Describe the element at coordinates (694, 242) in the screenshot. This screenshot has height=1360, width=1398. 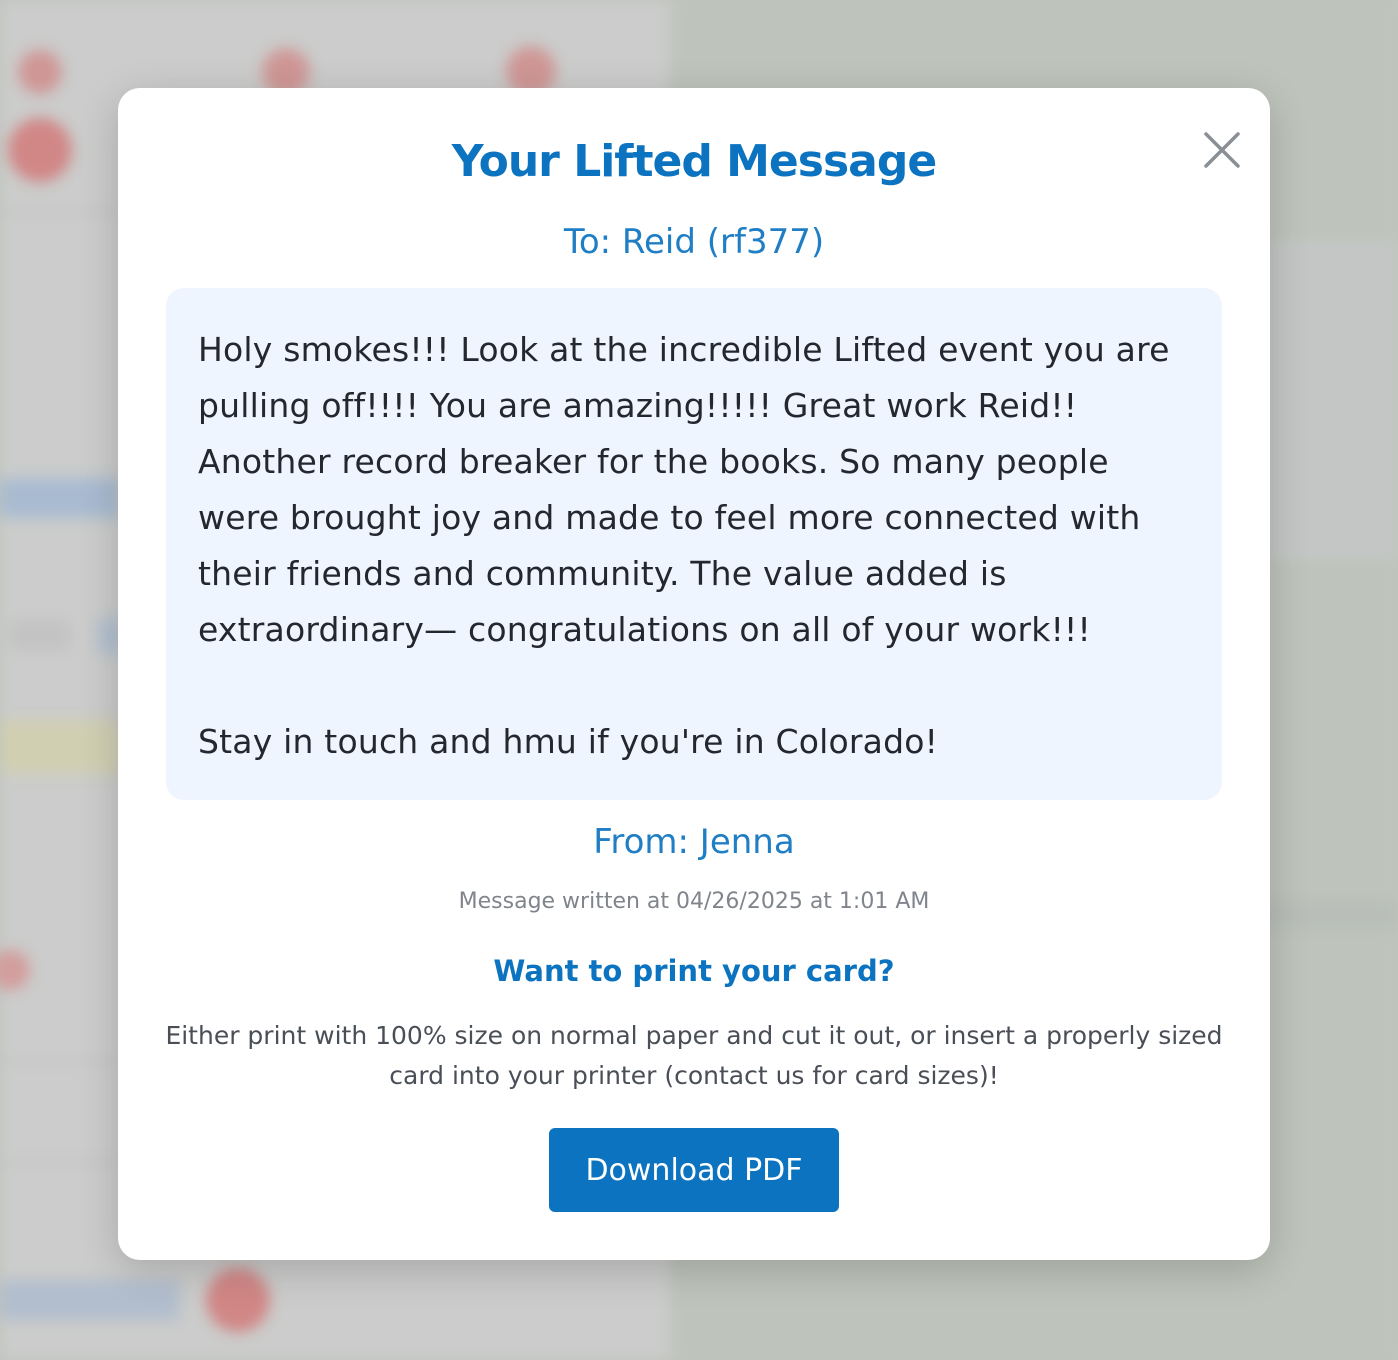
I see `recipient-line: To: Reid (rf377)` at that location.